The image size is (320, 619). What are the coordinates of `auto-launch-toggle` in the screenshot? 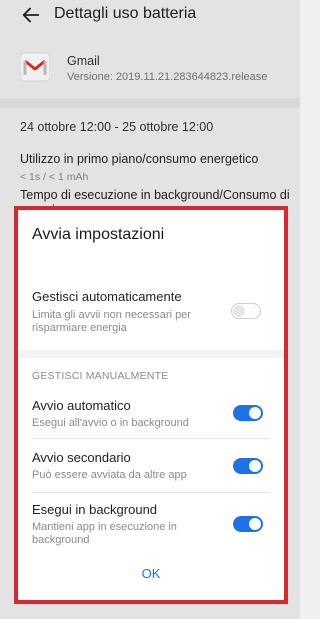 It's located at (248, 413).